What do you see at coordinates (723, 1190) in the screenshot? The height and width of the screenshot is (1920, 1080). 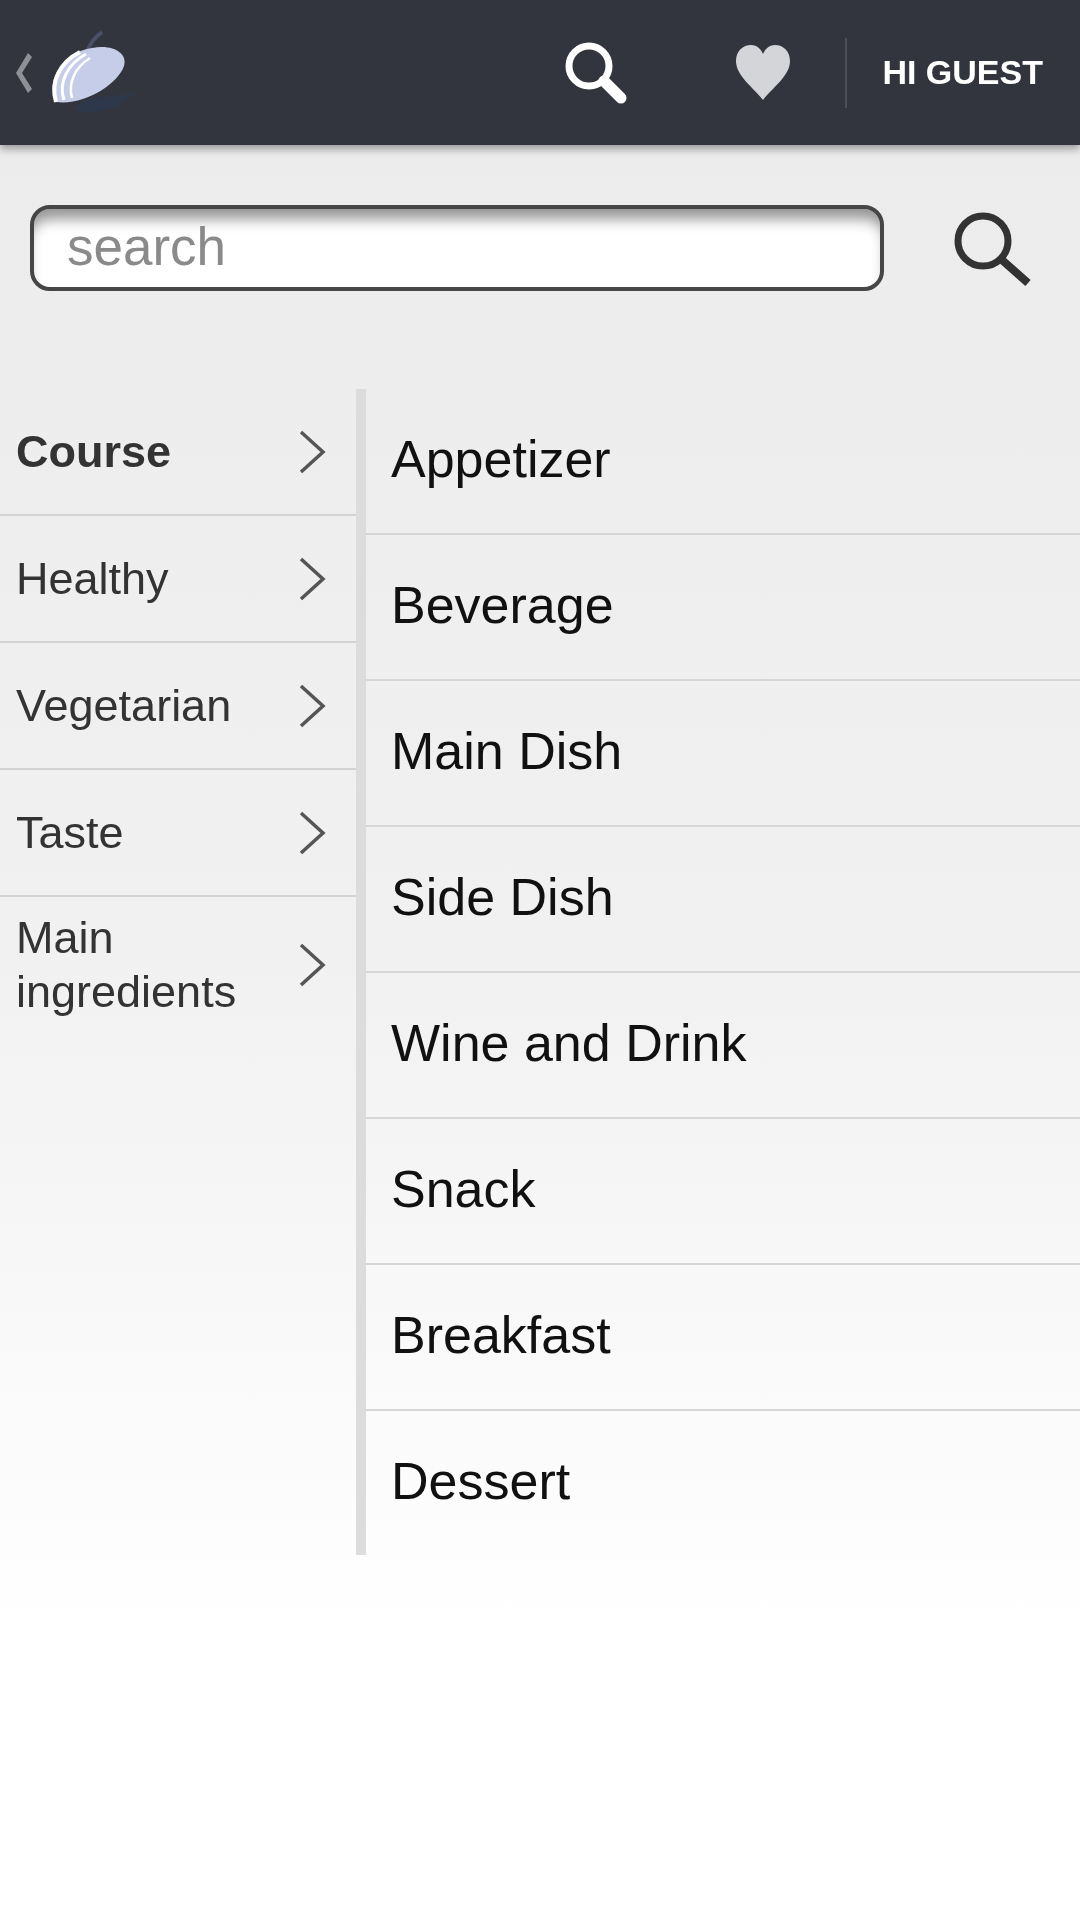 I see `option-item: Snack` at bounding box center [723, 1190].